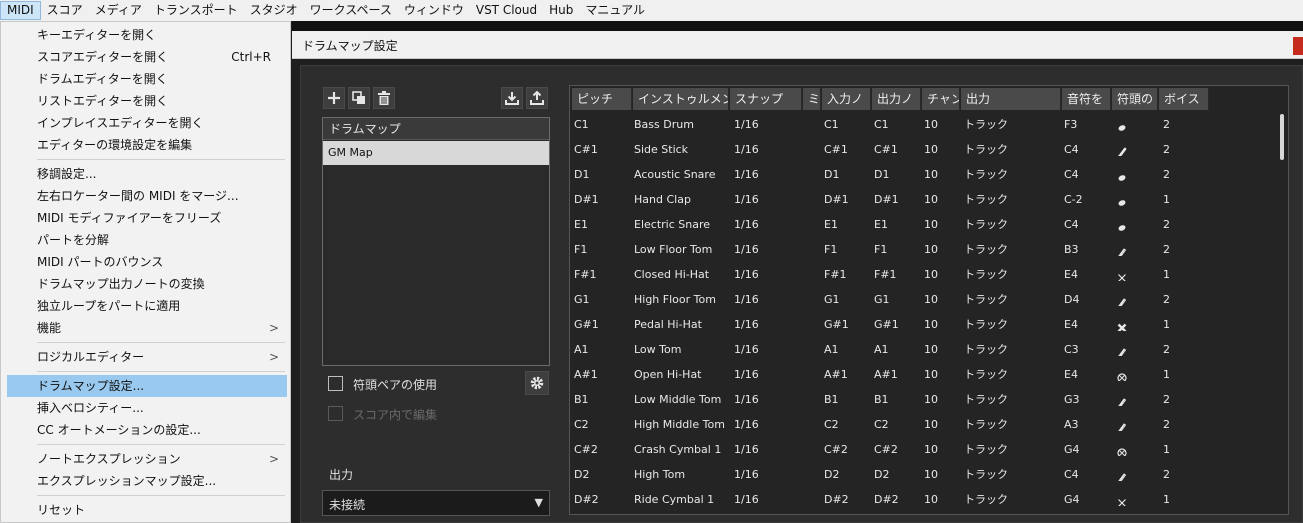  Describe the element at coordinates (1011, 99) in the screenshot. I see `column-header-output: 出力` at that location.